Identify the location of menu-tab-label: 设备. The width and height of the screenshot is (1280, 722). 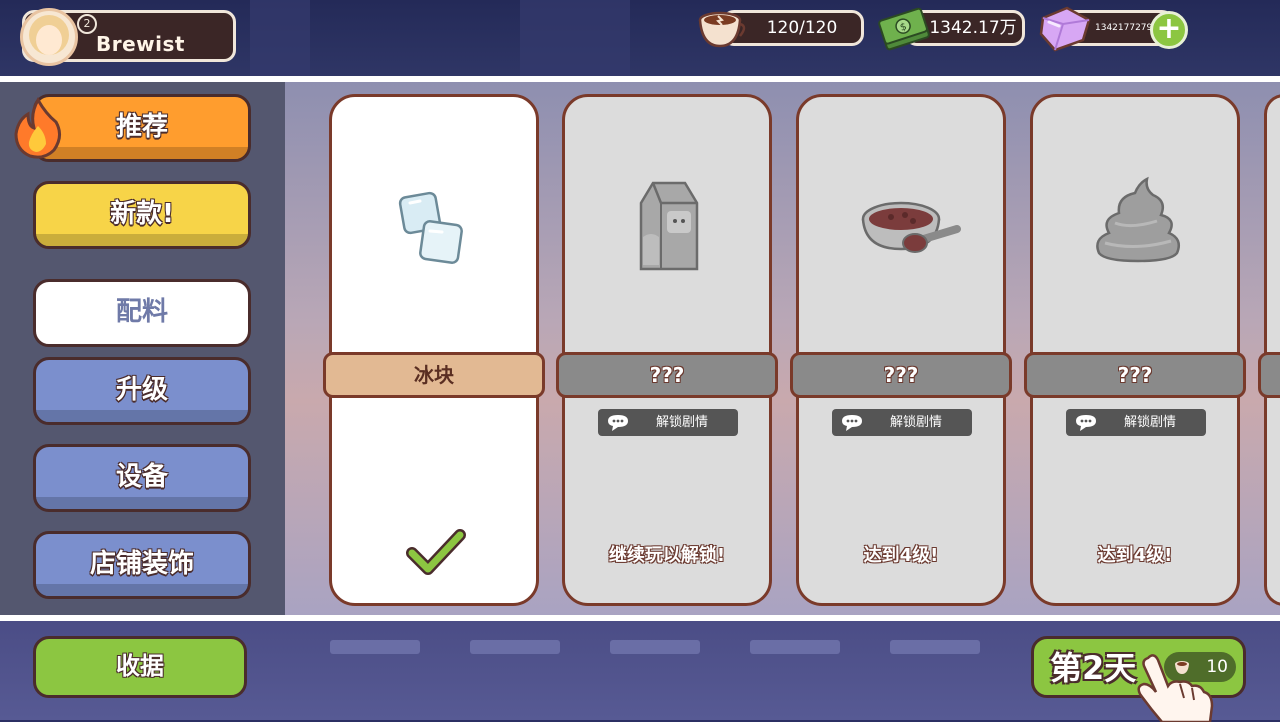
(141, 477).